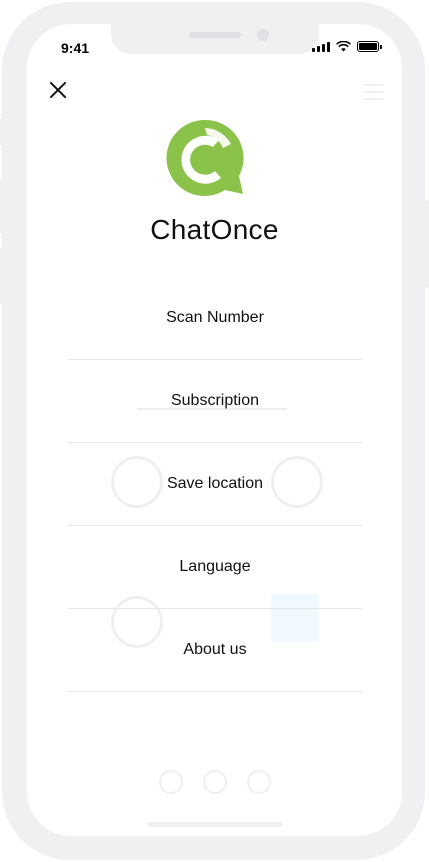 This screenshot has width=429, height=862. What do you see at coordinates (214, 229) in the screenshot?
I see `app-name: ChatOnce` at bounding box center [214, 229].